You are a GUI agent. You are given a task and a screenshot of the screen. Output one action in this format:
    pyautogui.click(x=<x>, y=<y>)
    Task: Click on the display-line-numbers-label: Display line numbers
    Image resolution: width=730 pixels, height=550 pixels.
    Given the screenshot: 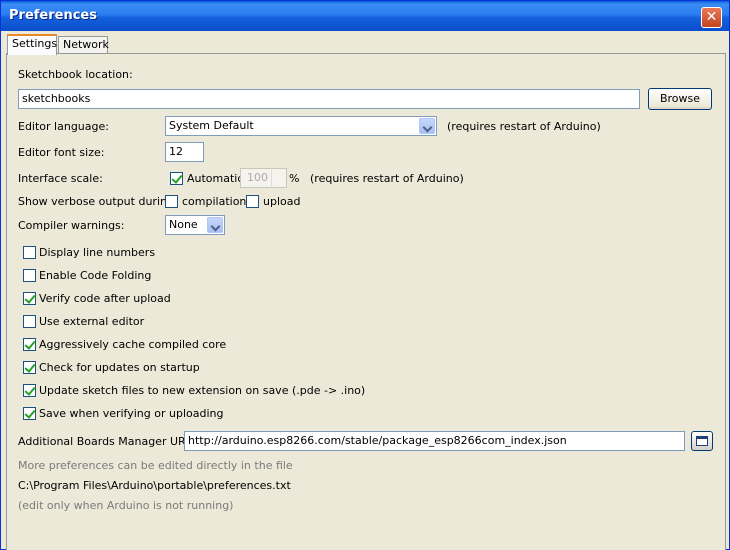 What is the action you would take?
    pyautogui.click(x=97, y=252)
    